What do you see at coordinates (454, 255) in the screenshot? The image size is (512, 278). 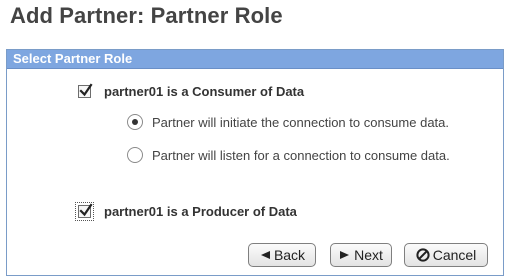 I see `cancel-button-label: Cancel` at bounding box center [454, 255].